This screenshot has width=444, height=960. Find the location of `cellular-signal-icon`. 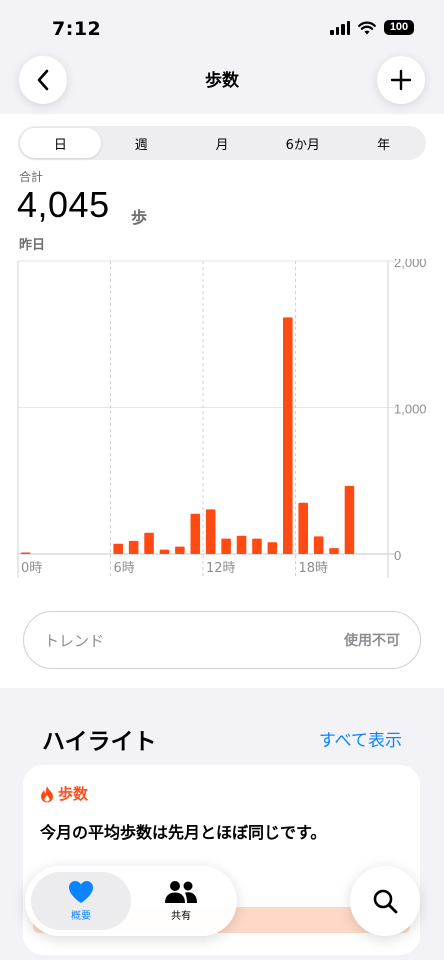

cellular-signal-icon is located at coordinates (340, 27).